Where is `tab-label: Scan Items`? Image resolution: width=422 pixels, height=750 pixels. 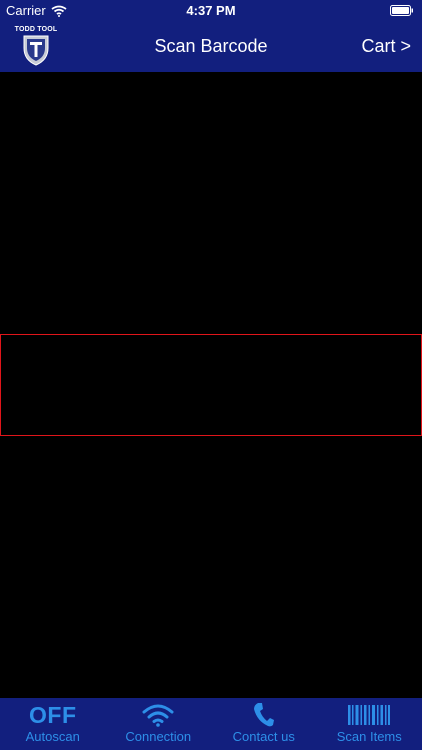 tab-label: Scan Items is located at coordinates (369, 736).